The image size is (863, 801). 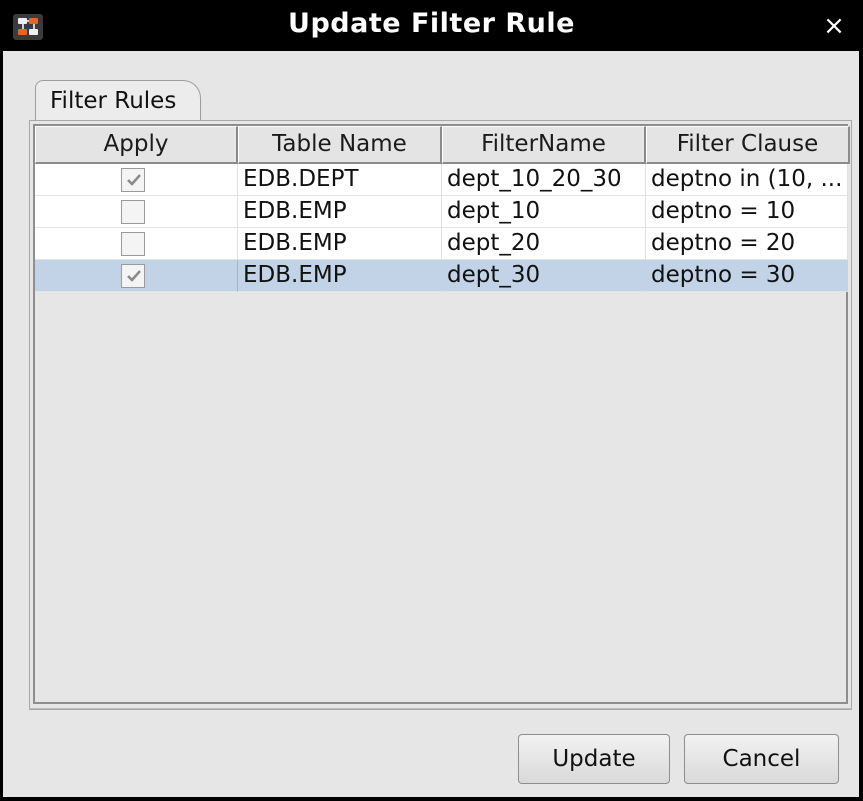 I want to click on dialog-title: Update Filter Rule, so click(x=431, y=23).